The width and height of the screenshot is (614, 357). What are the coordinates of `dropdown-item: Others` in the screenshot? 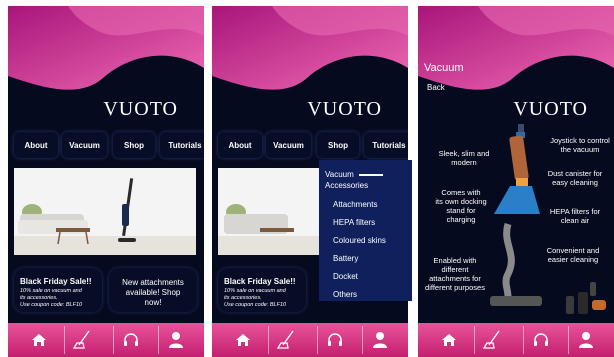 It's located at (345, 294).